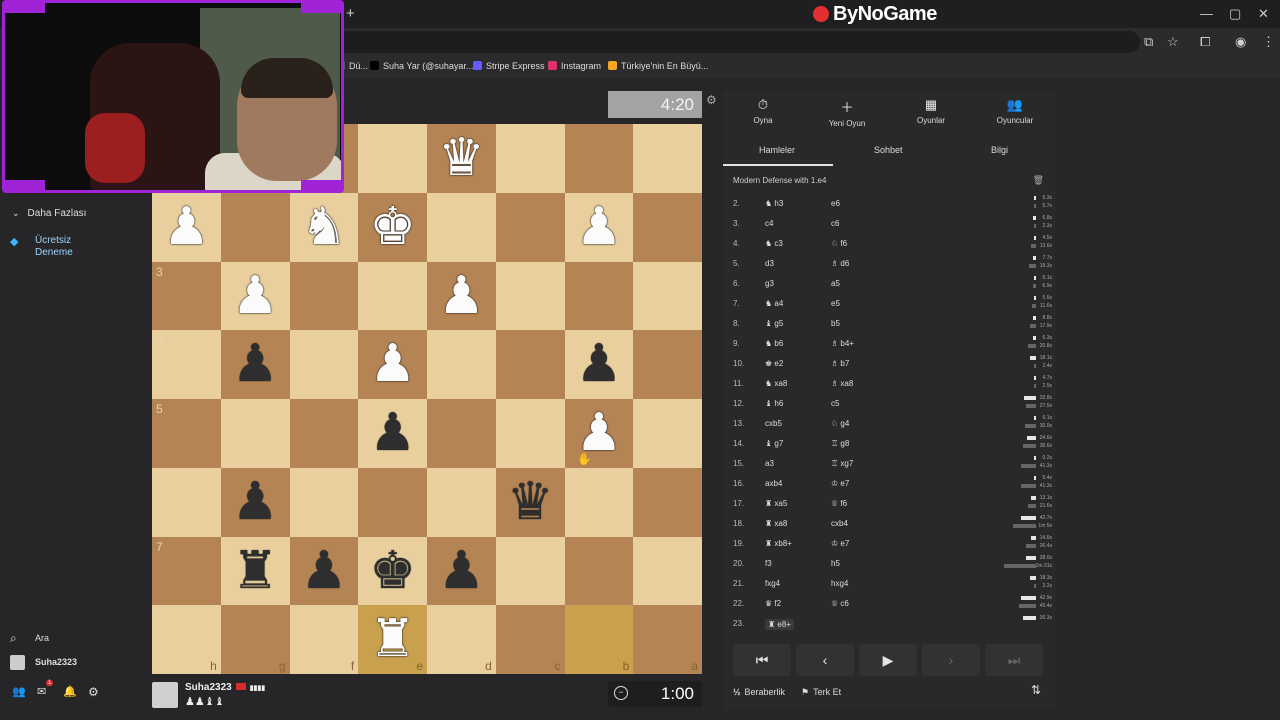 The image size is (1280, 720). What do you see at coordinates (889, 363) in the screenshot?
I see `move-row: 10. ♚ e2 ♗ b7 18.1s 2.4s` at bounding box center [889, 363].